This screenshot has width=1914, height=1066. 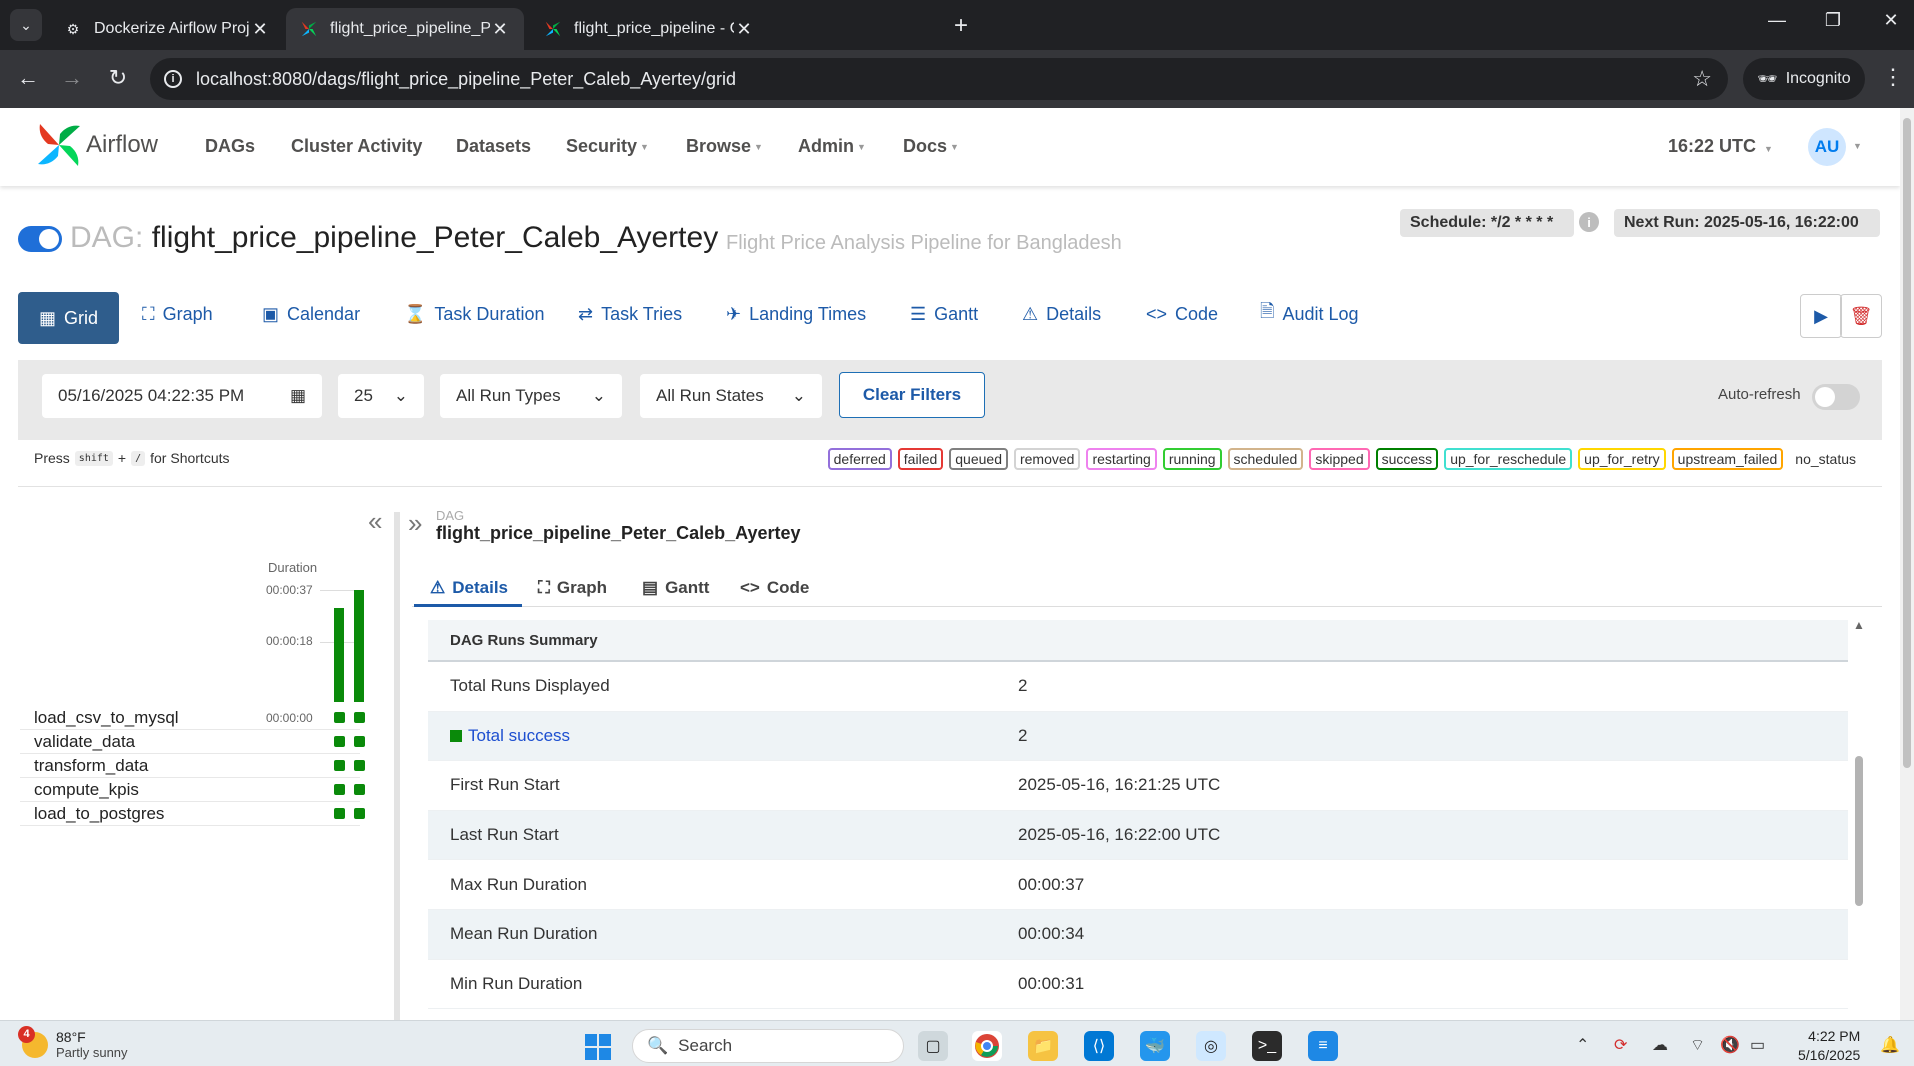 What do you see at coordinates (28, 78) in the screenshot?
I see `back-icon: ←` at bounding box center [28, 78].